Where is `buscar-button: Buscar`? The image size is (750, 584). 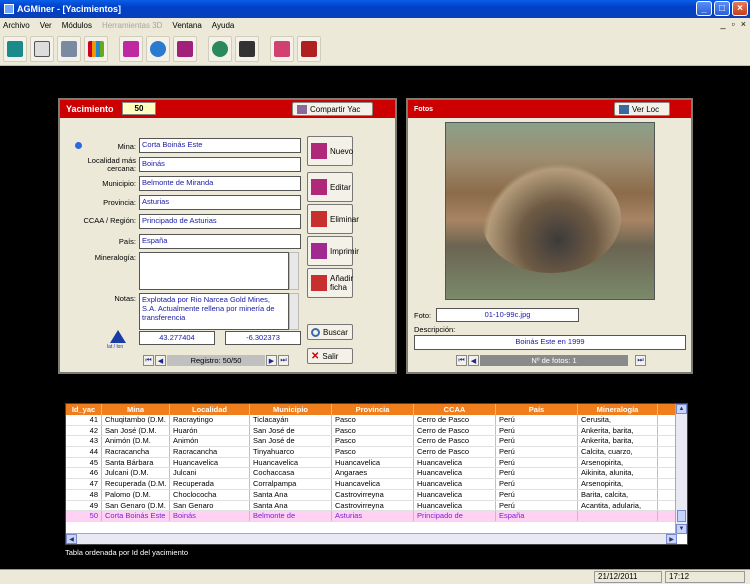
buscar-button: Buscar is located at coordinates (330, 332).